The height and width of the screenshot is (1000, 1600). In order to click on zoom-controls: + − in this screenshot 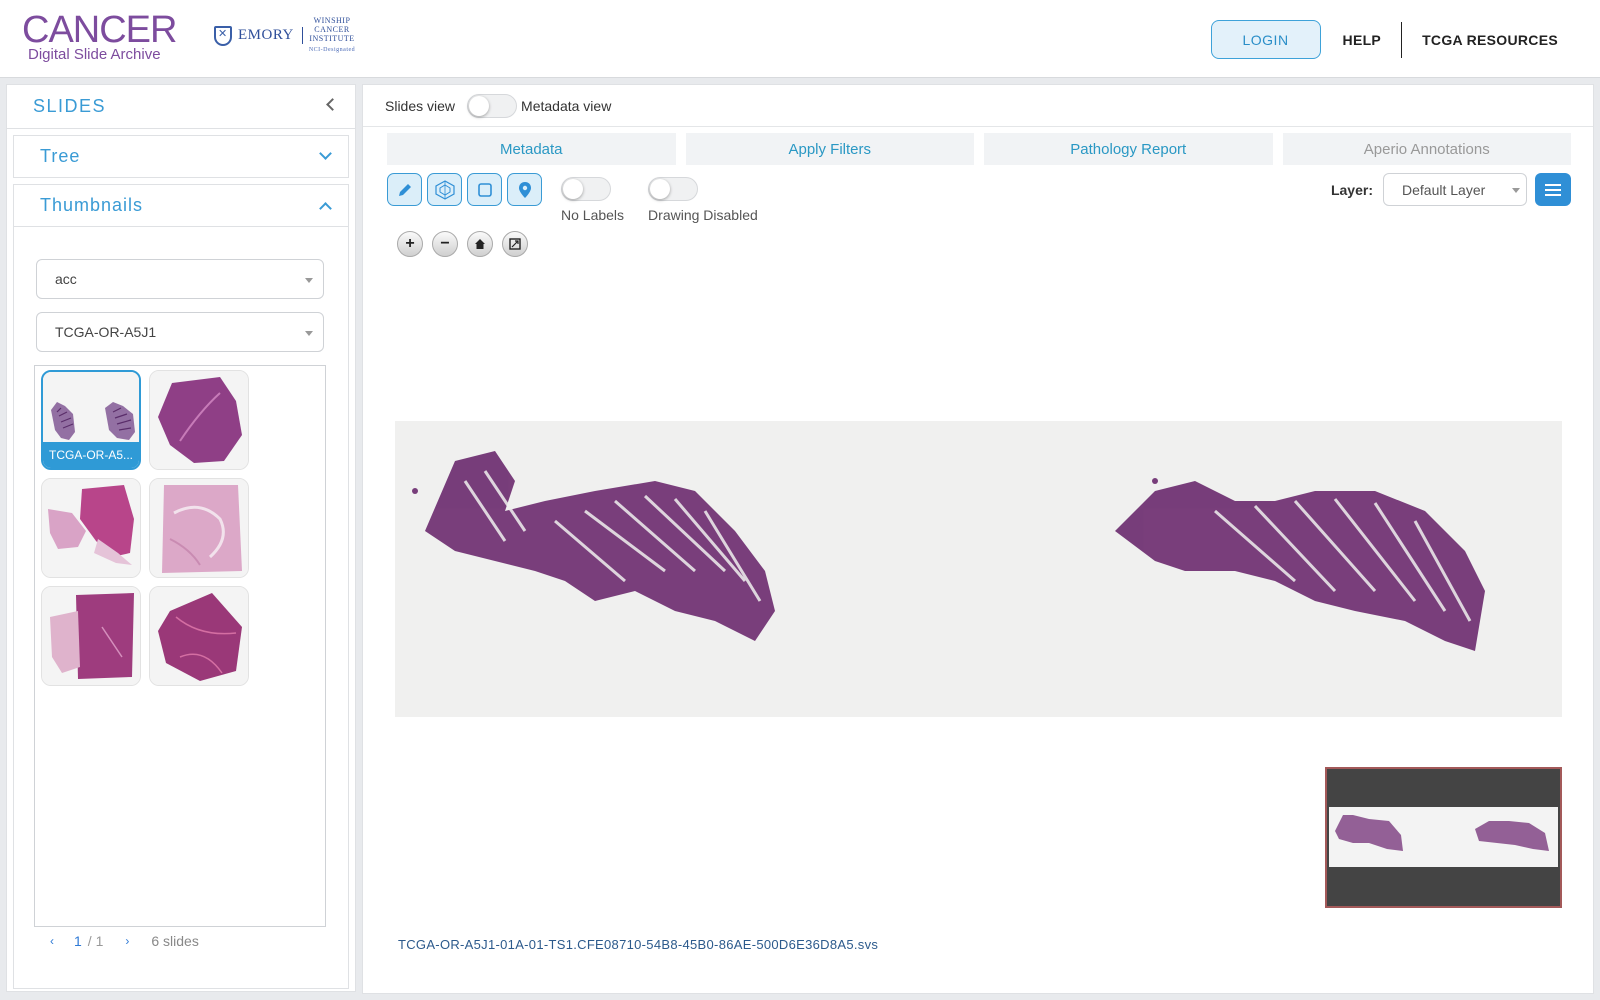, I will do `click(462, 244)`.